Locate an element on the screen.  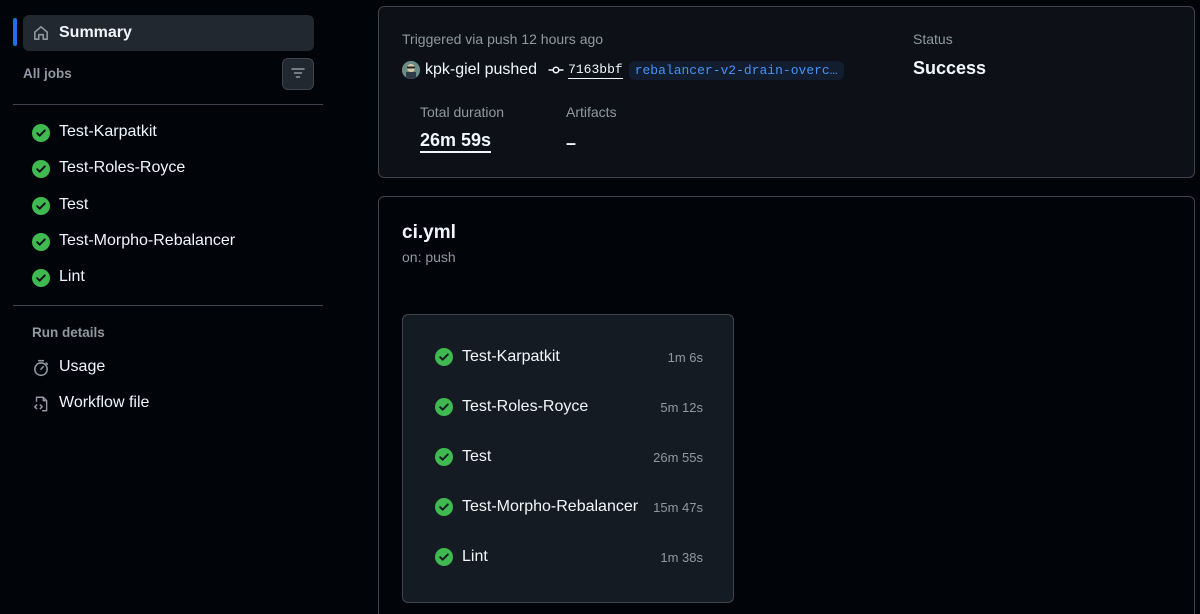
status-value: Success is located at coordinates (950, 68).